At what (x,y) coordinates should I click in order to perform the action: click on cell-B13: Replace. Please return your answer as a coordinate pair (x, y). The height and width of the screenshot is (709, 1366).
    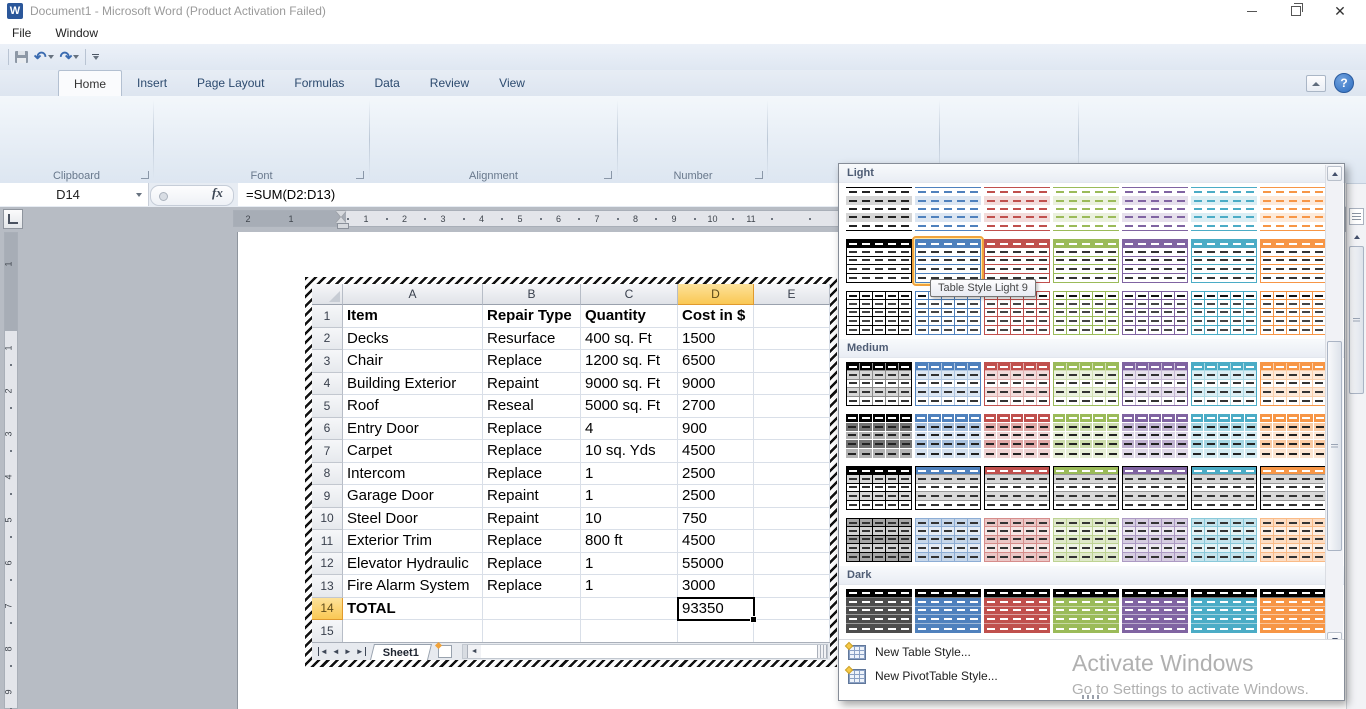
    Looking at the image, I should click on (532, 586).